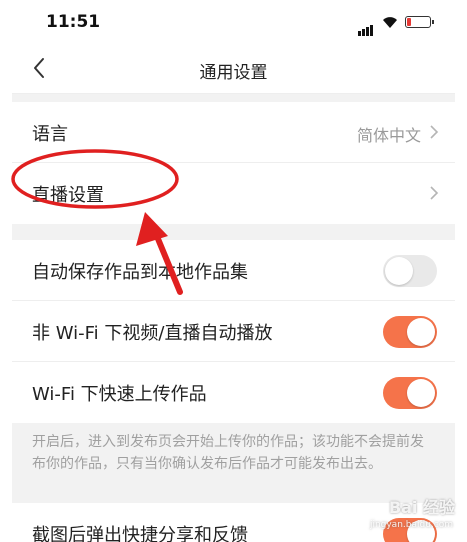  What do you see at coordinates (411, 525) in the screenshot?
I see `watermark-sub: jingyan.baidu.com` at bounding box center [411, 525].